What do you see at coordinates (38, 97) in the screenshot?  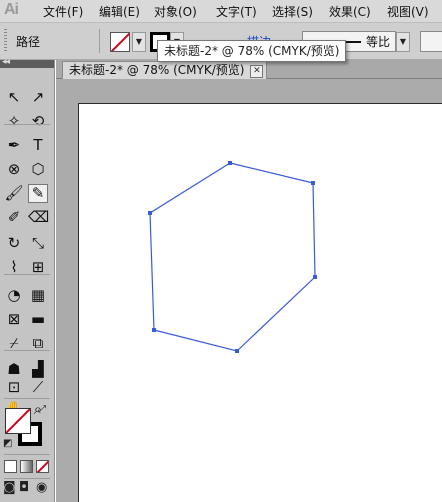 I see `direct-selection-tool-icon: ↗` at bounding box center [38, 97].